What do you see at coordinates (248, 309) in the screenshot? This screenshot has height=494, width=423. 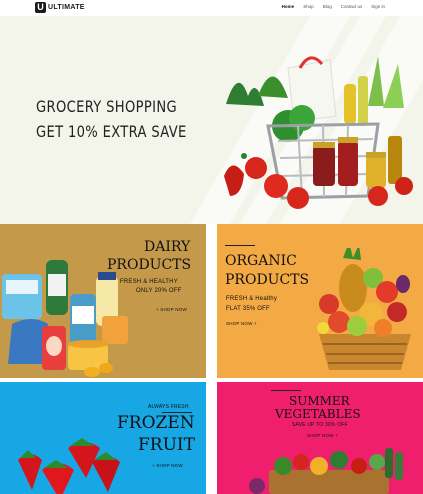 I see `organic-offer: FLAT 35% OFF` at bounding box center [248, 309].